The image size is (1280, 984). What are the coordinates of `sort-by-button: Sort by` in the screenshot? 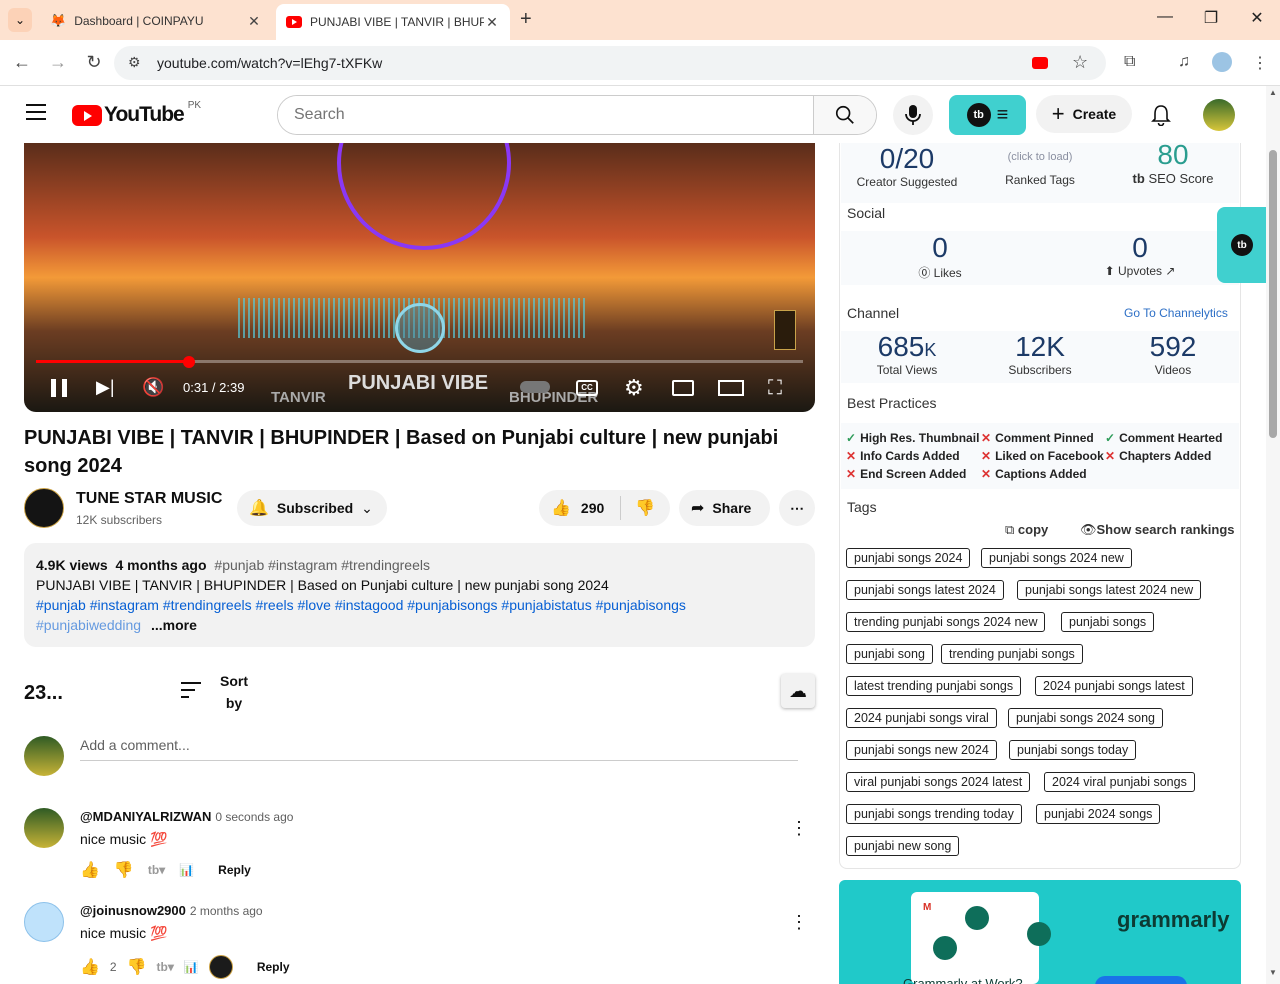 It's located at (234, 692).